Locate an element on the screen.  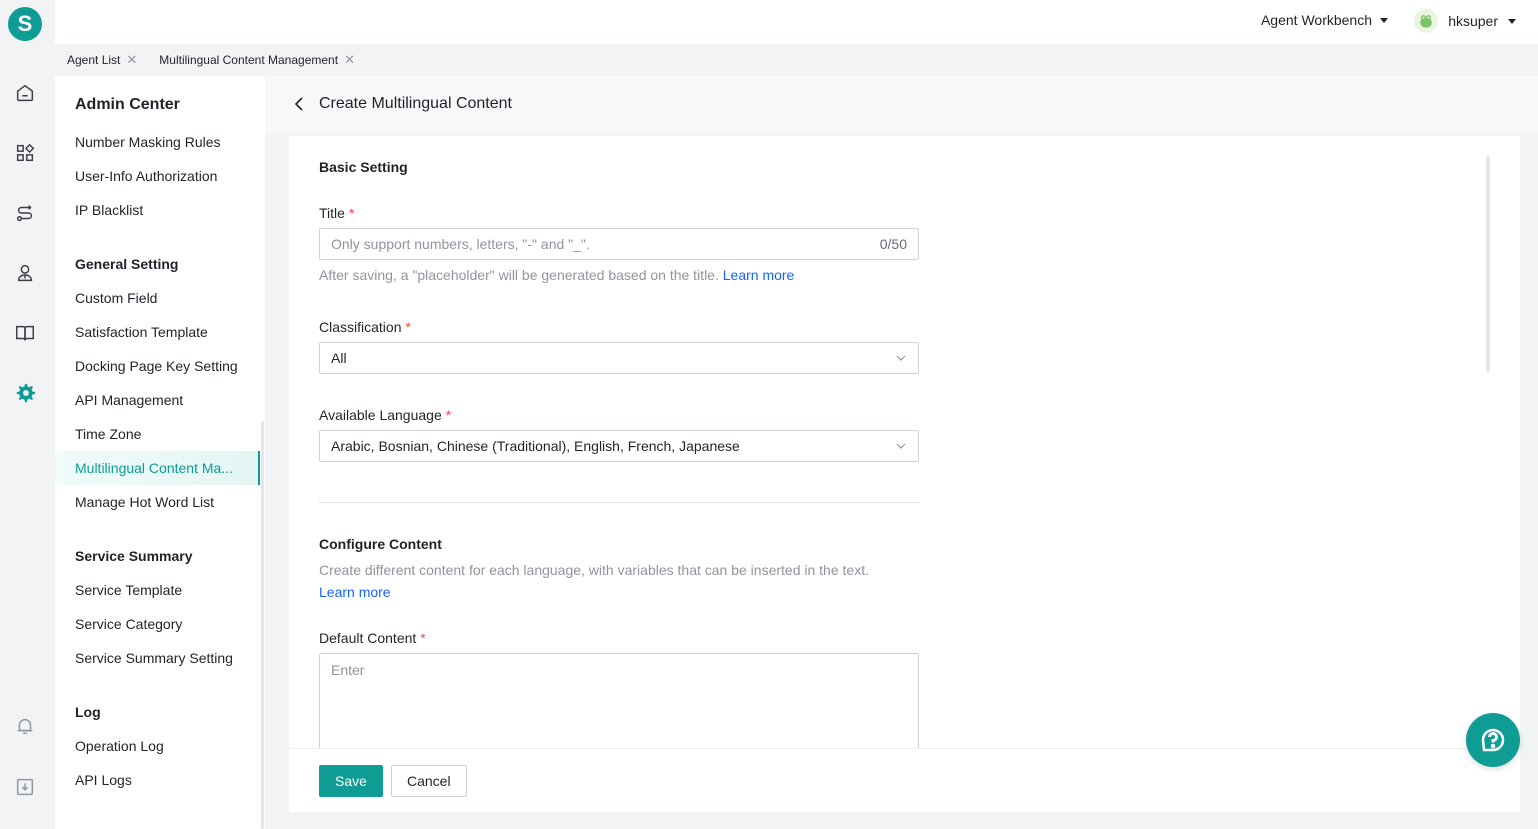
form-scrollbar is located at coordinates (1488, 264).